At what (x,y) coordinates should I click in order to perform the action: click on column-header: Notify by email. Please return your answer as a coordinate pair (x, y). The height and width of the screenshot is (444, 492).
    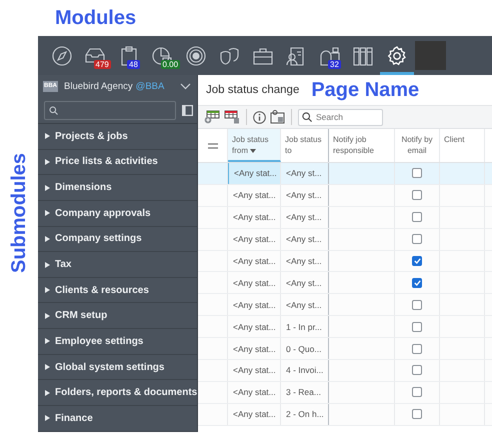
    Looking at the image, I should click on (417, 145).